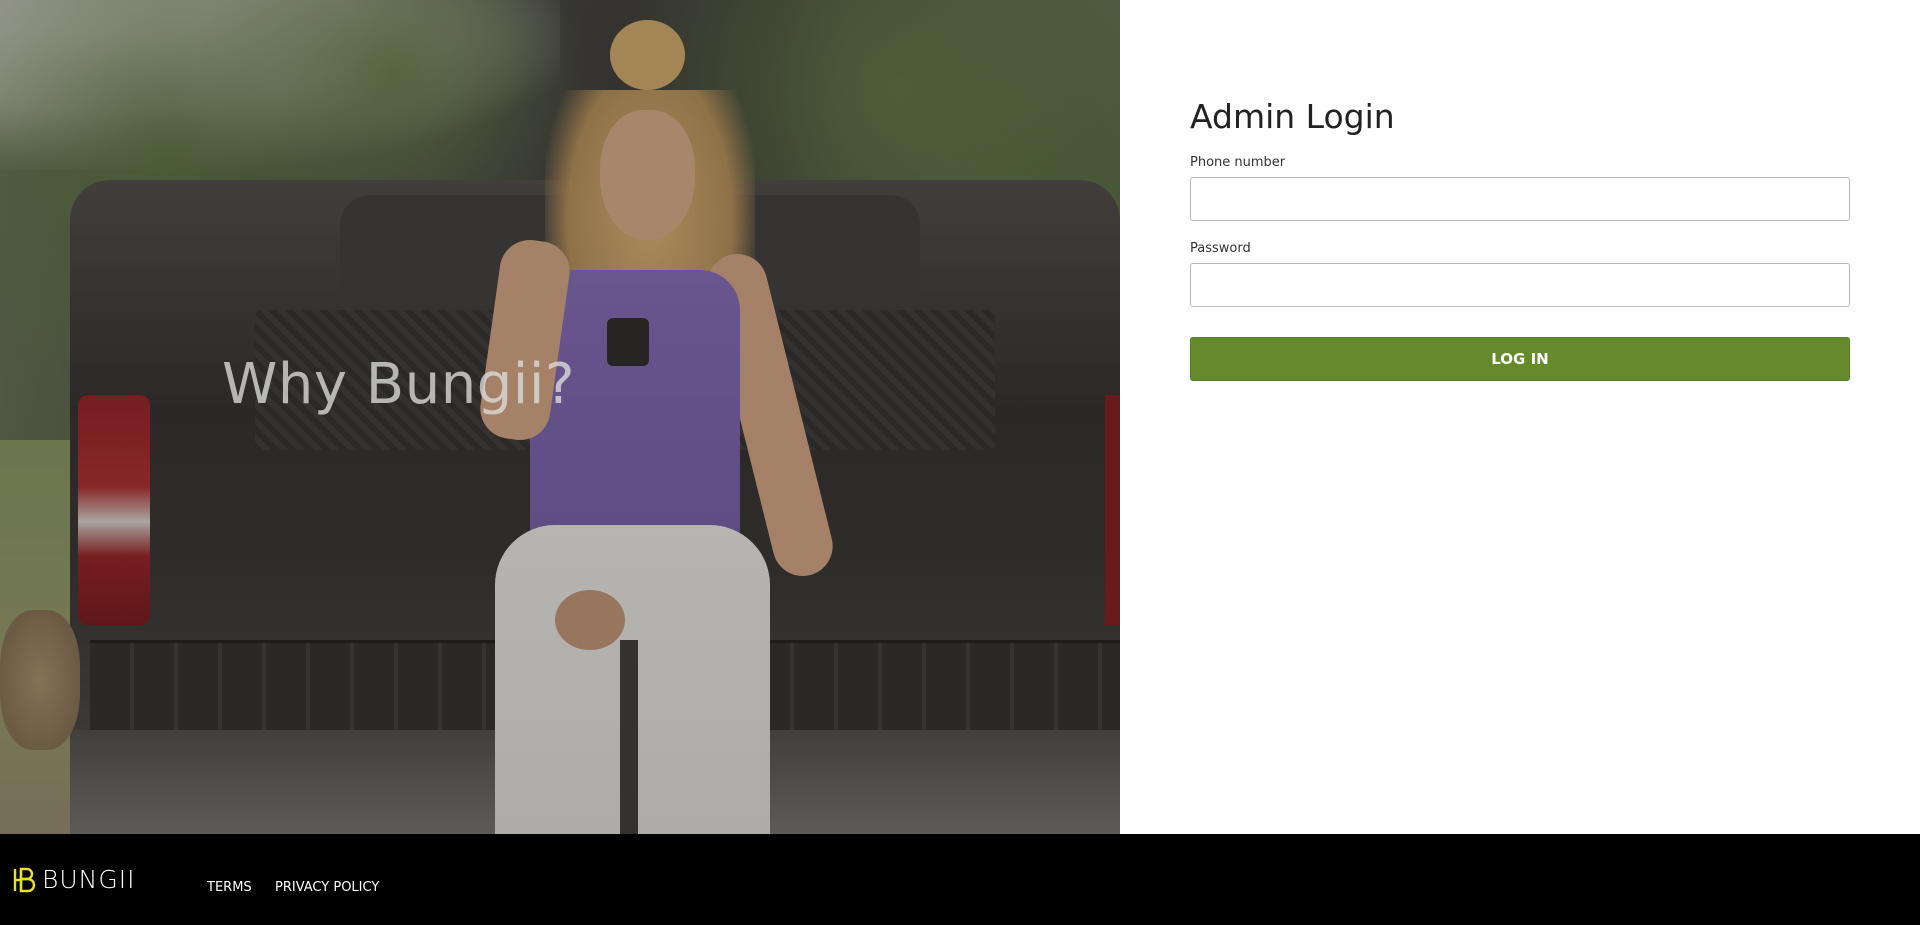 The height and width of the screenshot is (925, 1920). Describe the element at coordinates (327, 888) in the screenshot. I see `privacy-policy-link: PRIVACY POLICY` at that location.